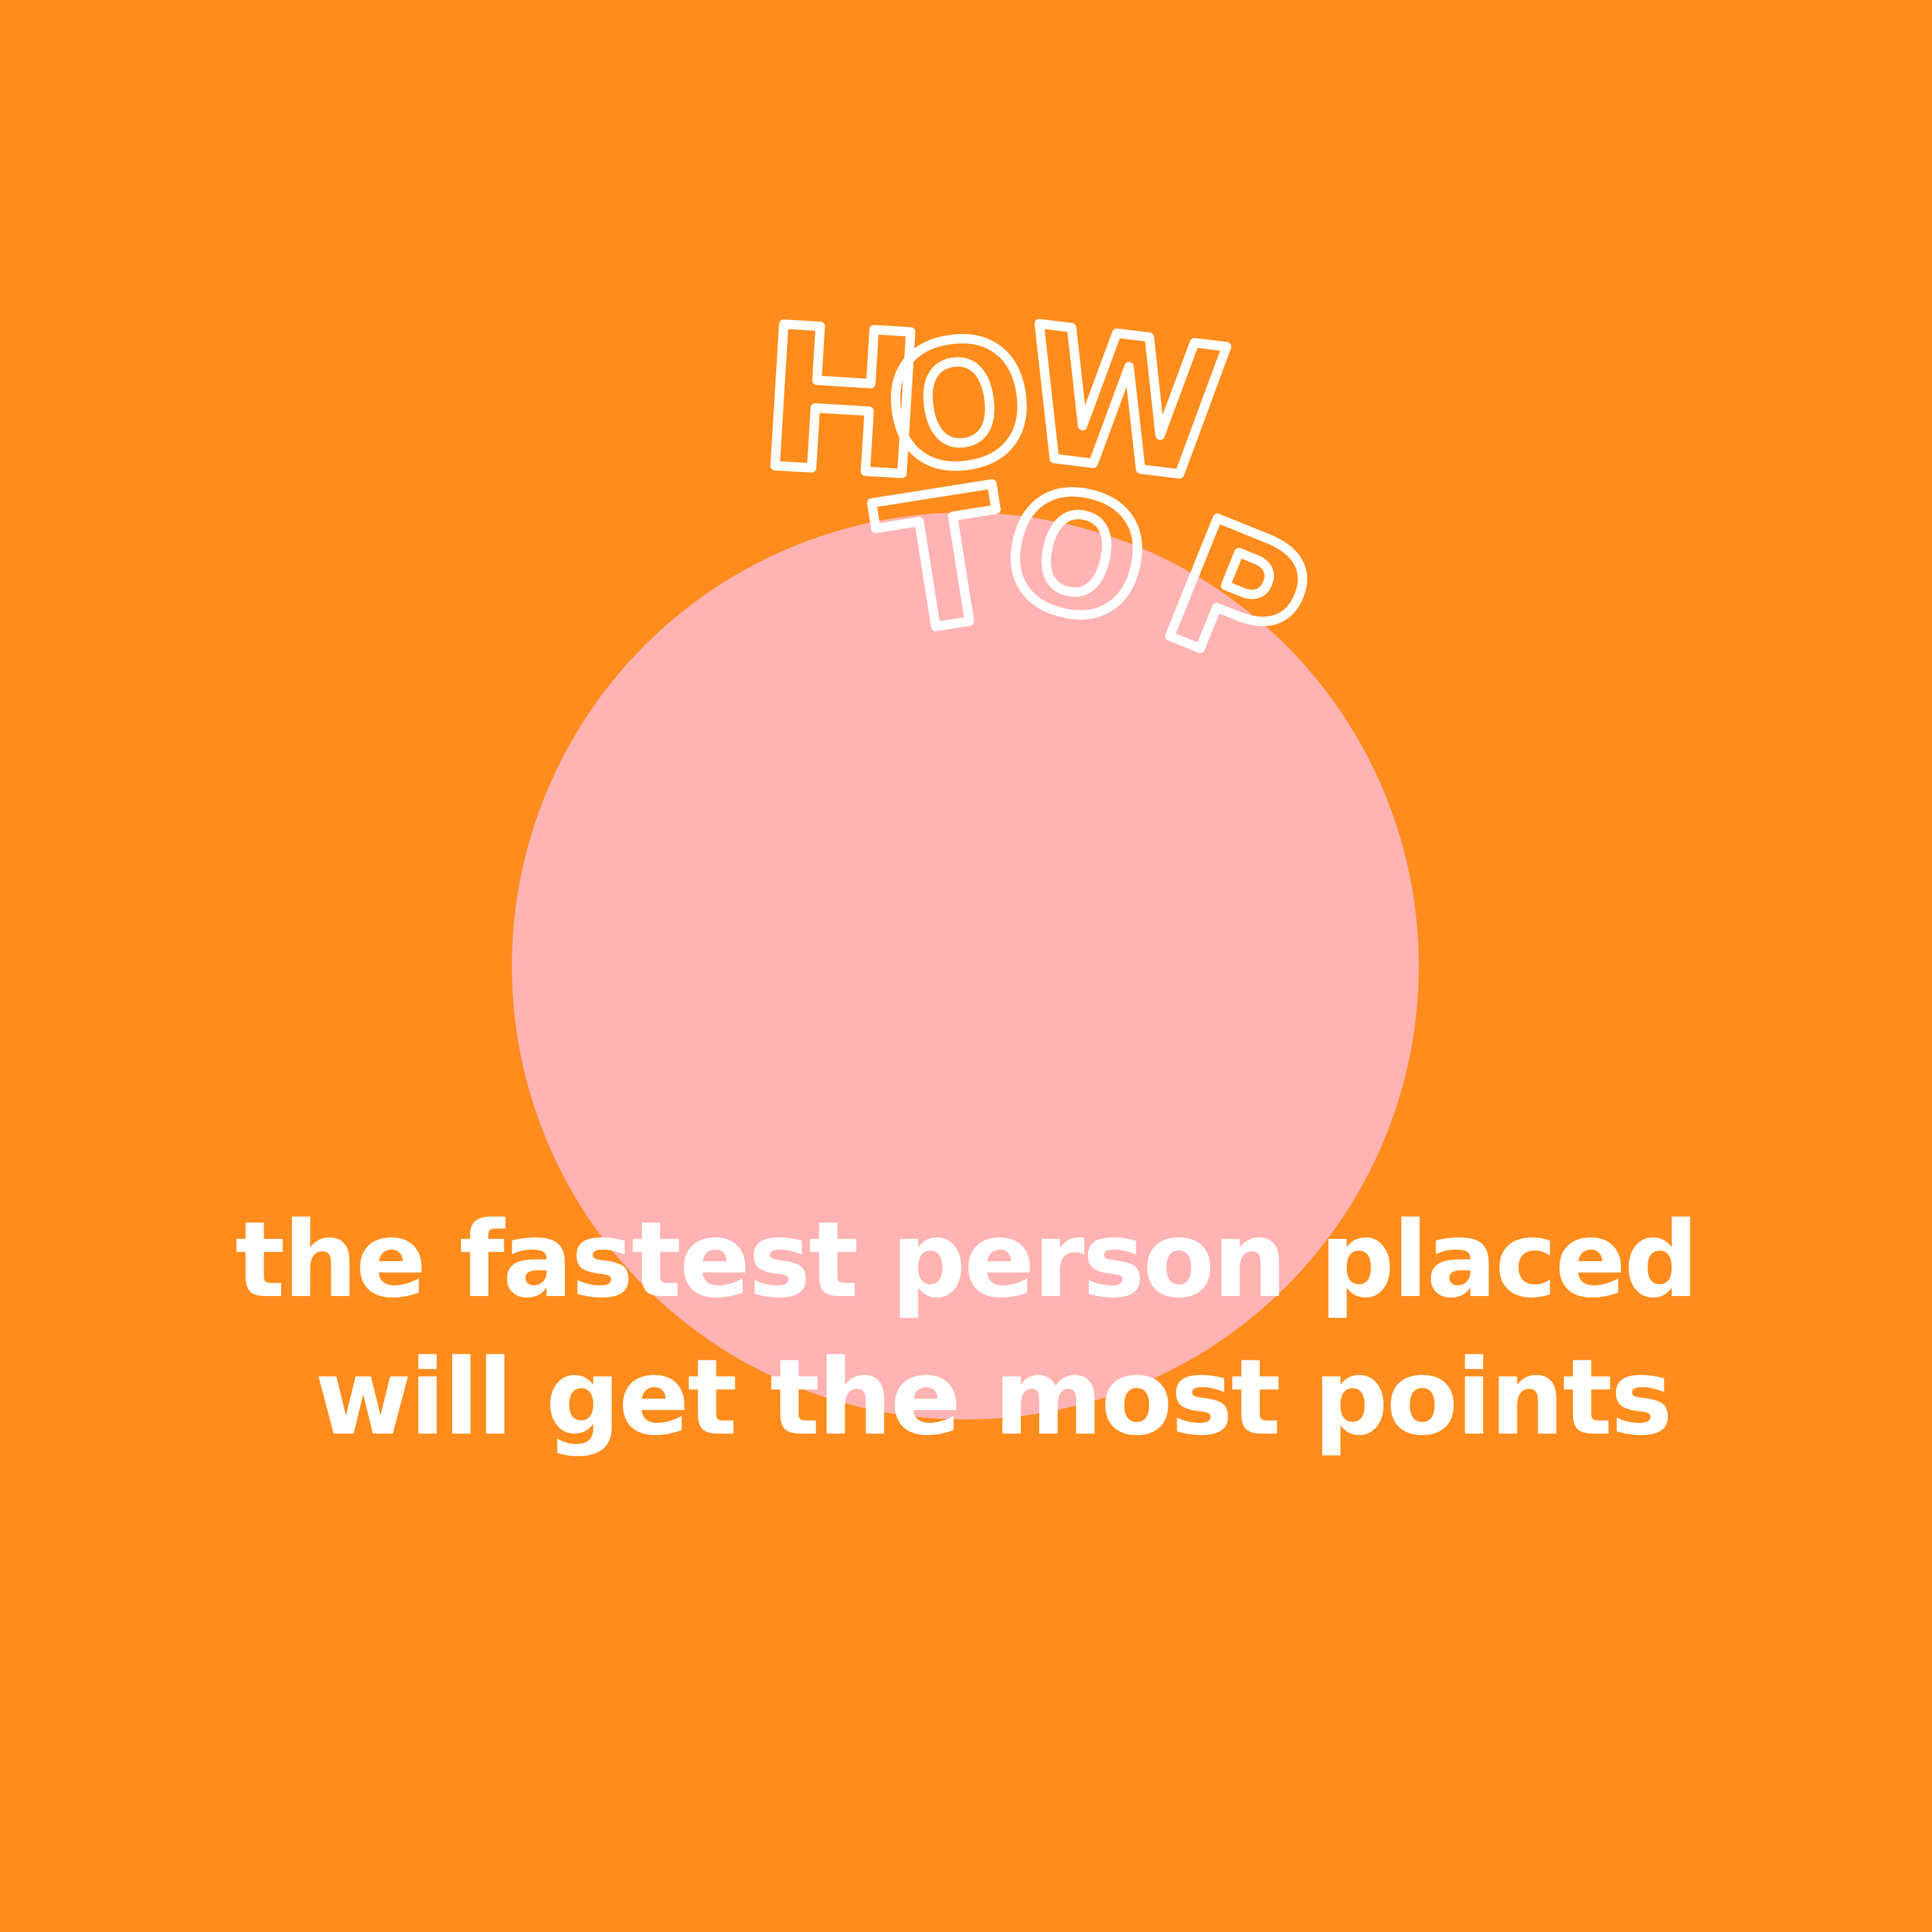 Image resolution: width=1932 pixels, height=1932 pixels. I want to click on headline-word-1: H O W, so click(996, 403).